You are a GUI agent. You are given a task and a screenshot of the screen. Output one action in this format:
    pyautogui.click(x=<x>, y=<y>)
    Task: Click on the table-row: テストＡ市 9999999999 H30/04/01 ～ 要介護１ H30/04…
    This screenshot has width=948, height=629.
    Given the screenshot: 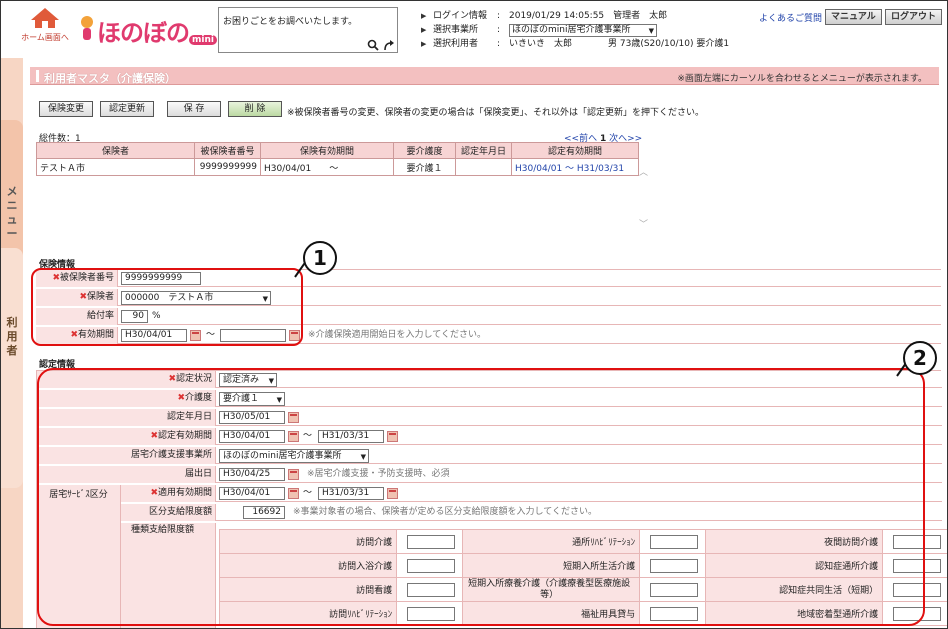 What is the action you would take?
    pyautogui.click(x=337, y=167)
    